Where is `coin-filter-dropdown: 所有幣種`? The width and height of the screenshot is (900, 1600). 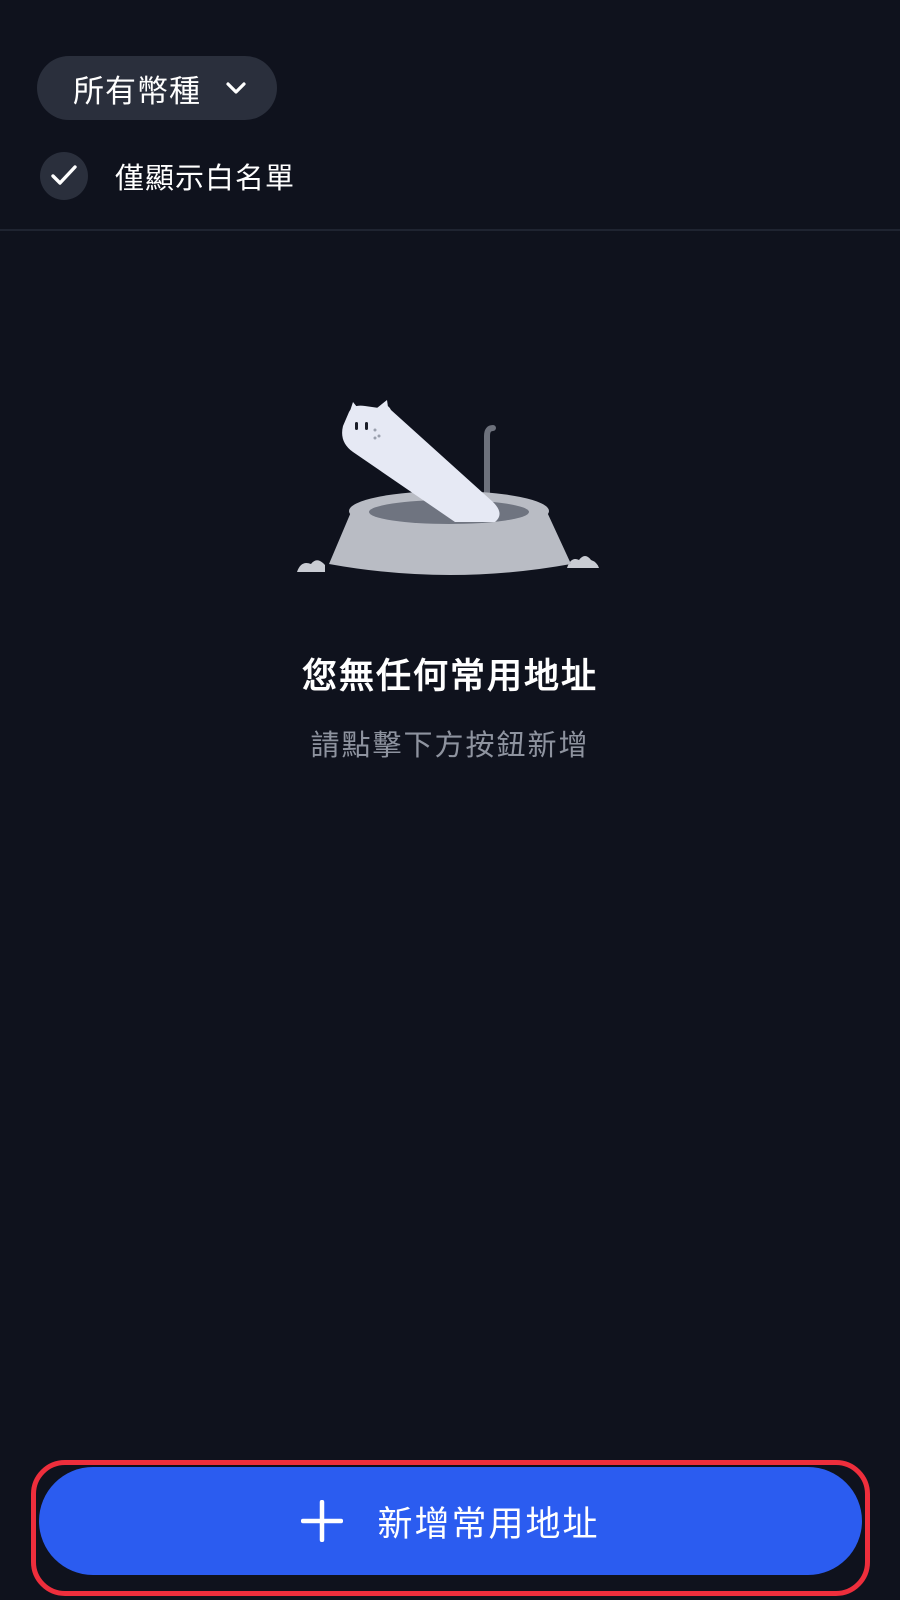
coin-filter-dropdown: 所有幣種 is located at coordinates (157, 88).